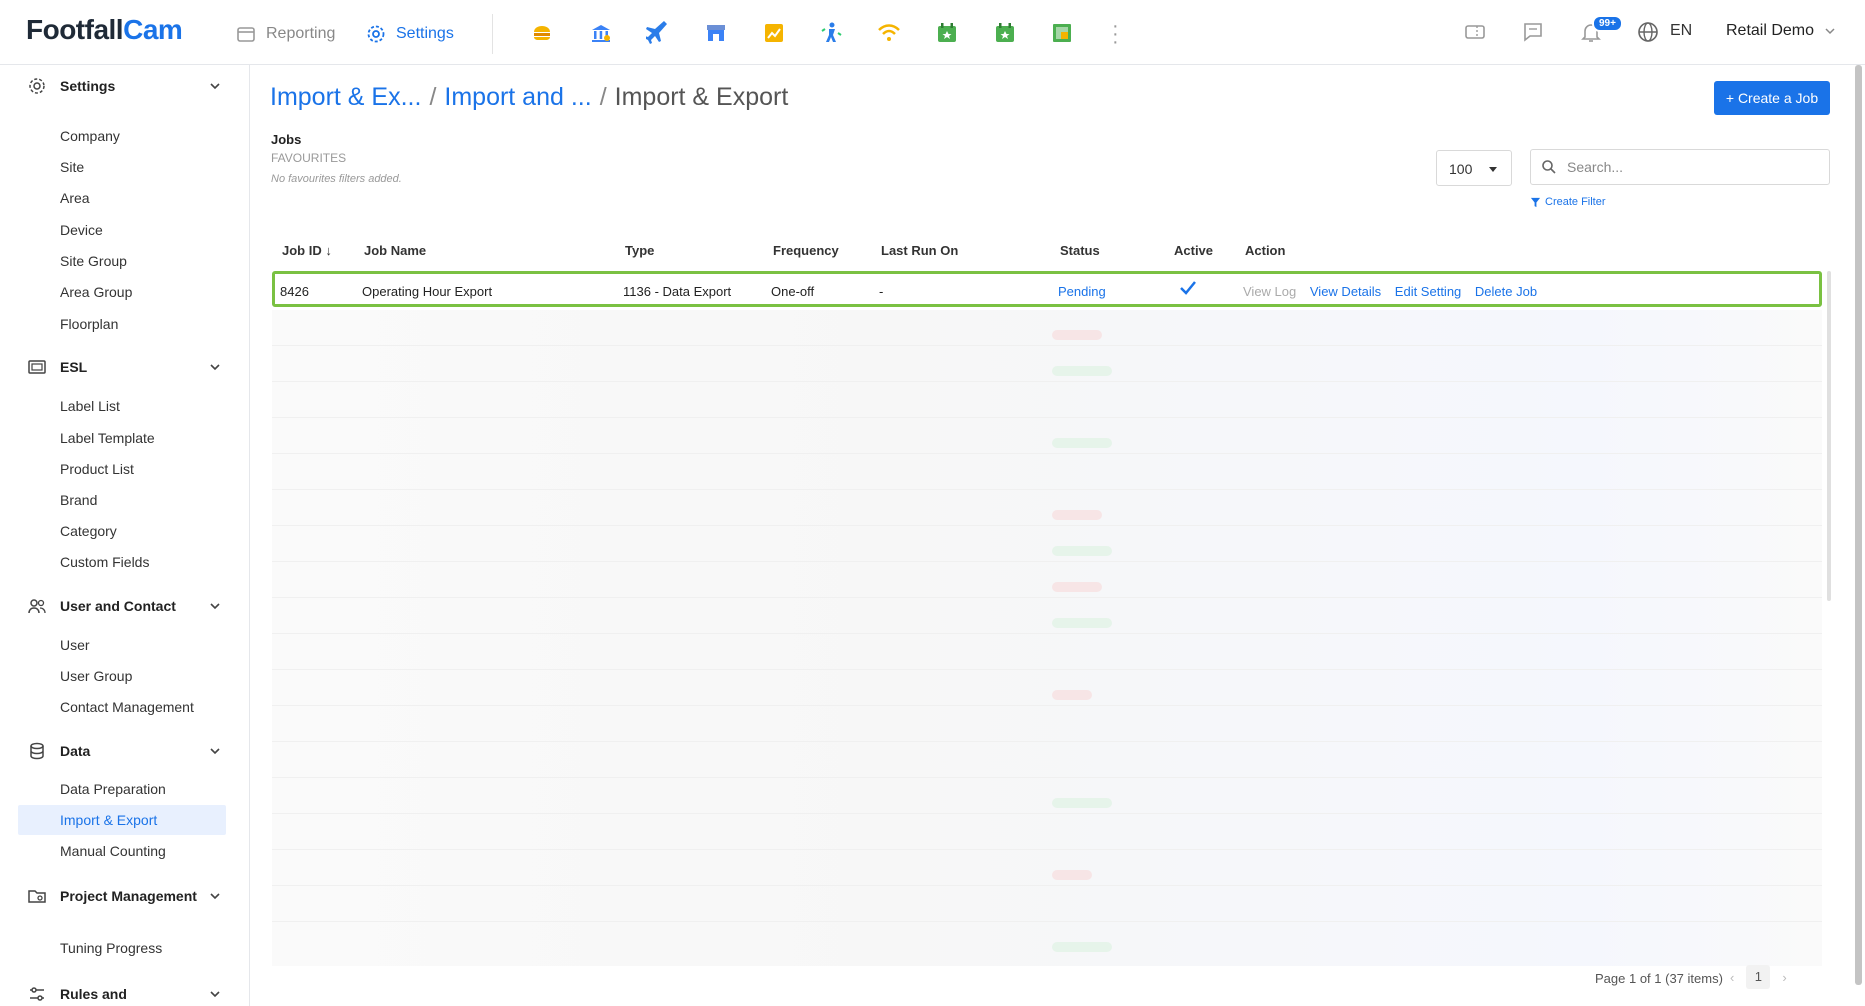 Image resolution: width=1865 pixels, height=1006 pixels. What do you see at coordinates (123, 606) in the screenshot?
I see `sidebar-section-user-and-contact: User and Contact` at bounding box center [123, 606].